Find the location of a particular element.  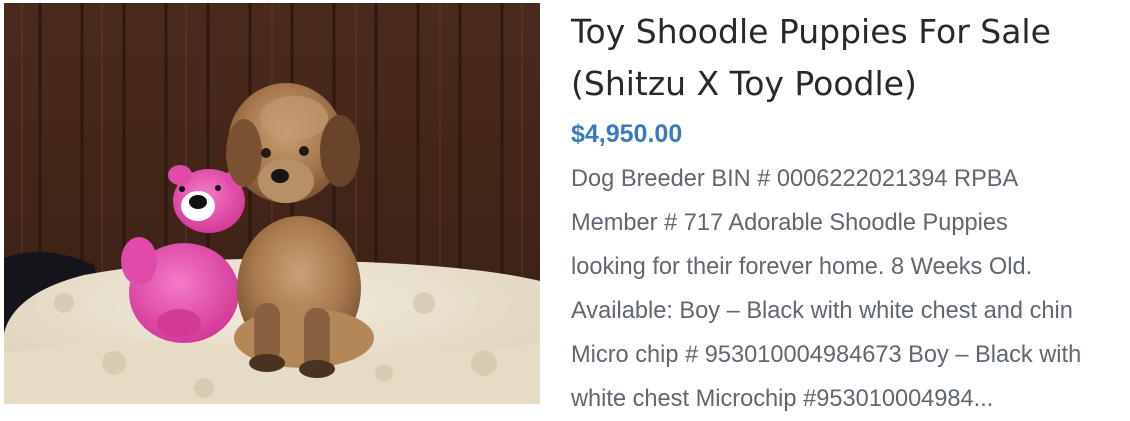

product-price: $4,950.00 is located at coordinates (627, 134).